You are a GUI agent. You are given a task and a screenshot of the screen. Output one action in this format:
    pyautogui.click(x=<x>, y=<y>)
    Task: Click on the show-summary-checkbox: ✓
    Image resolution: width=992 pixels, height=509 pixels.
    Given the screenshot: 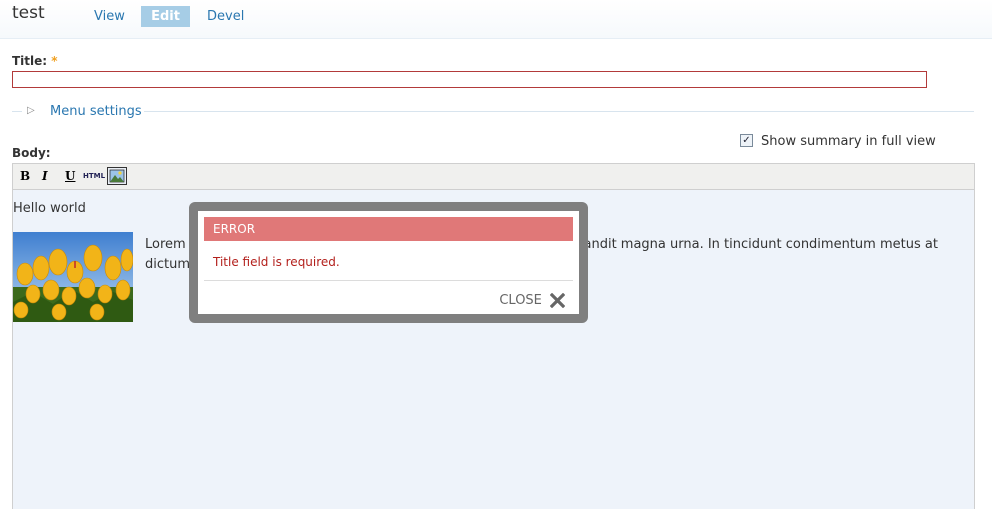 What is the action you would take?
    pyautogui.click(x=746, y=140)
    